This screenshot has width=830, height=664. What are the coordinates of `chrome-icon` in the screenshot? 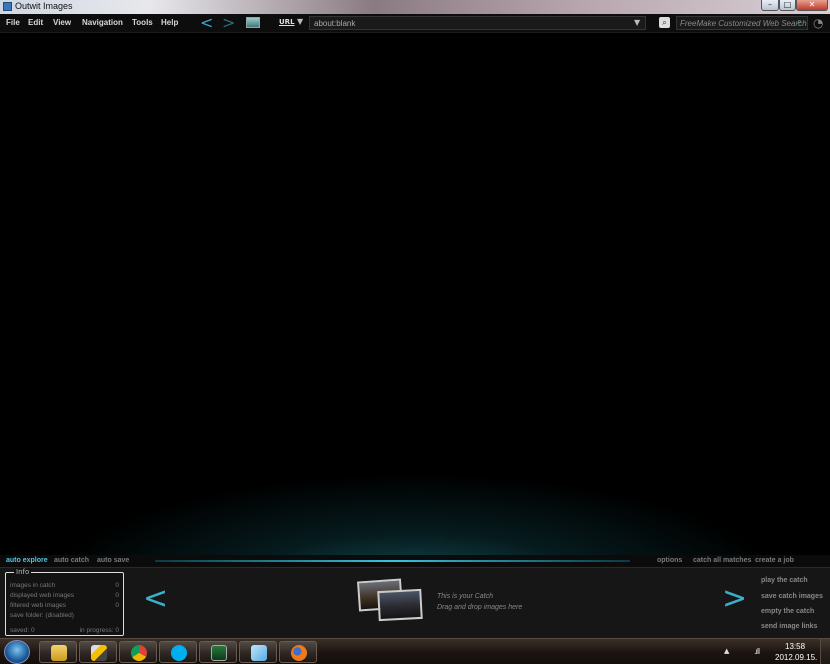 It's located at (139, 653).